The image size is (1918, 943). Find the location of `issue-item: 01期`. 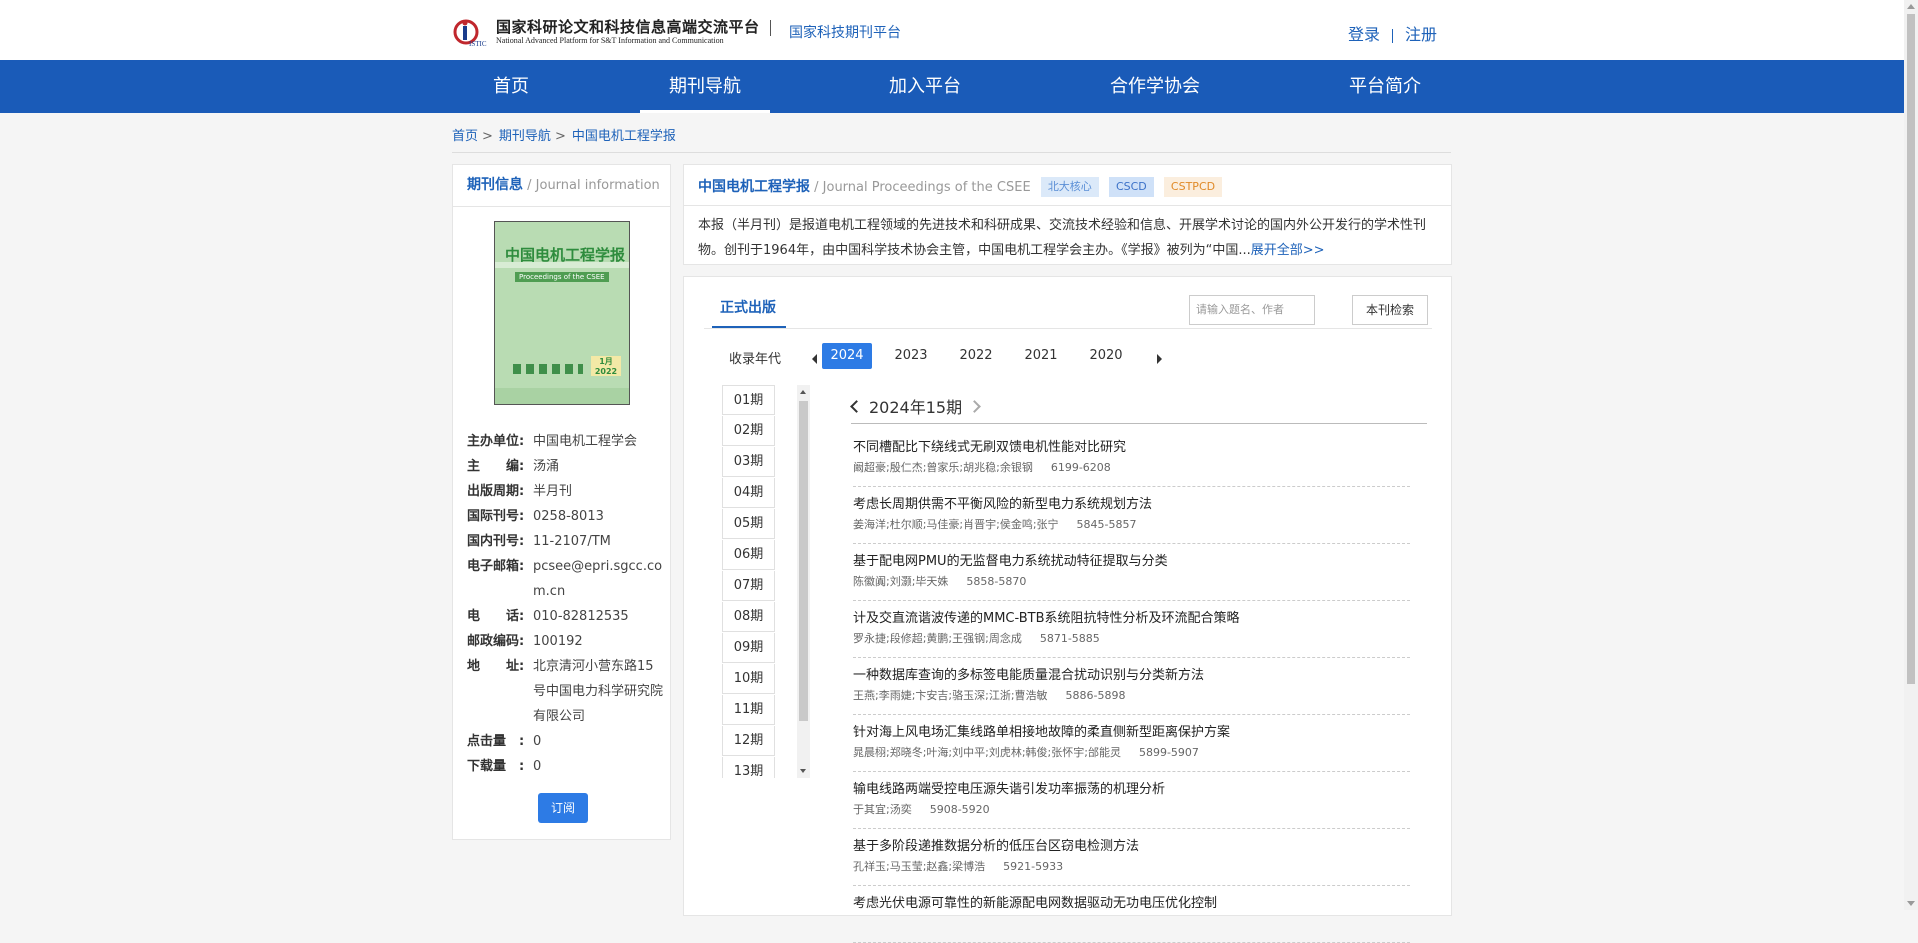

issue-item: 01期 is located at coordinates (748, 400).